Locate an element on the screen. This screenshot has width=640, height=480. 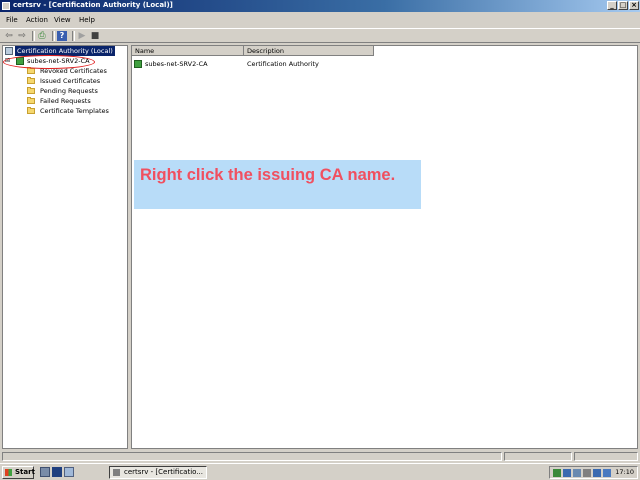
annotation-circle is located at coordinates (49, 62).